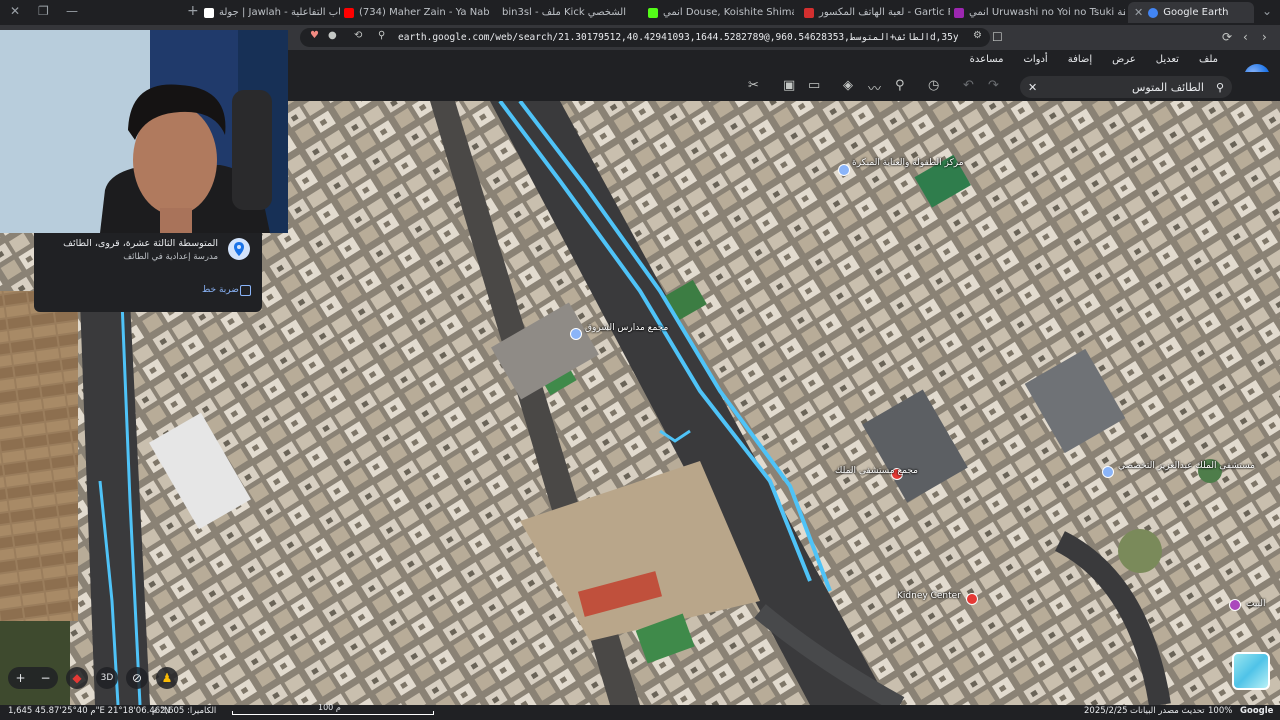 The height and width of the screenshot is (720, 1280). I want to click on map-label-school: مجمع مدارس الشروق, so click(626, 328).